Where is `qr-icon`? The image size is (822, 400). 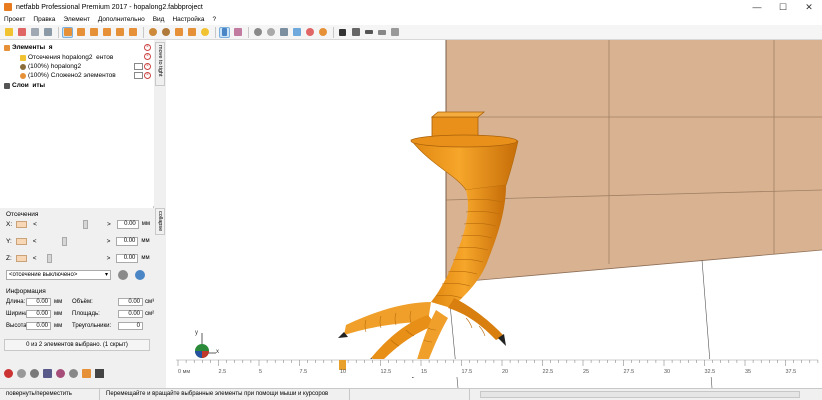 qr-icon is located at coordinates (99, 373).